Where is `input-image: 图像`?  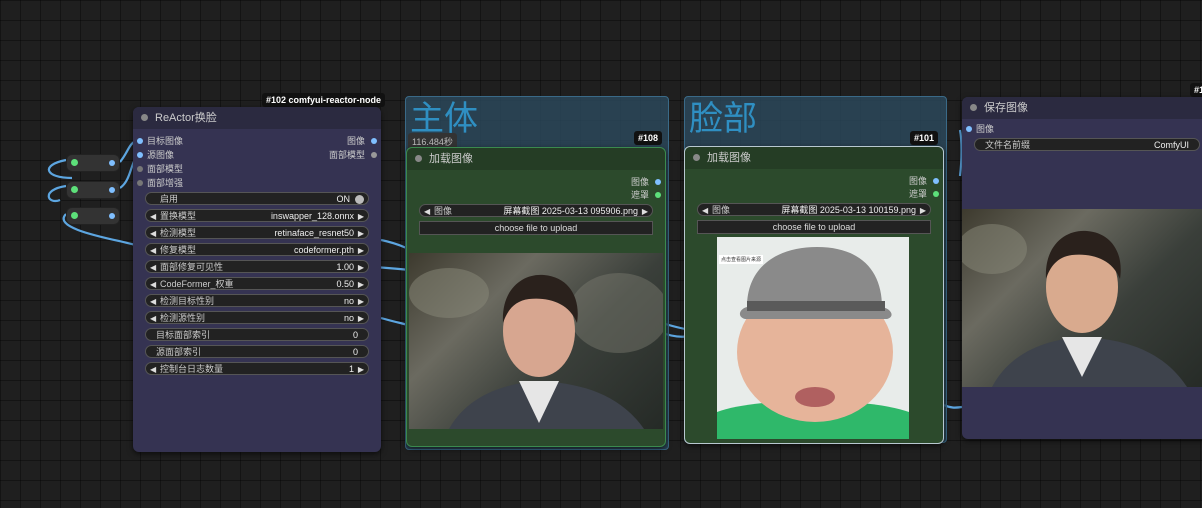
input-image: 图像 is located at coordinates (985, 129).